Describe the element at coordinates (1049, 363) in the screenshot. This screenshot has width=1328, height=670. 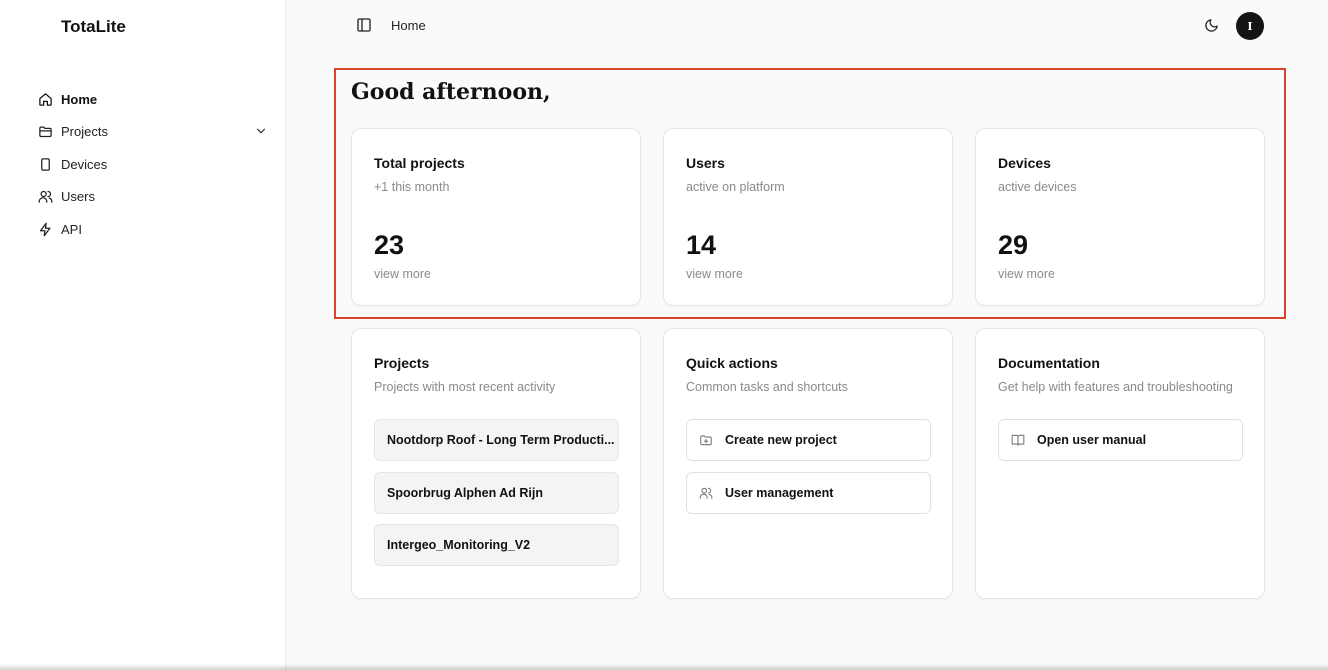
I see `card-title: Documentation` at that location.